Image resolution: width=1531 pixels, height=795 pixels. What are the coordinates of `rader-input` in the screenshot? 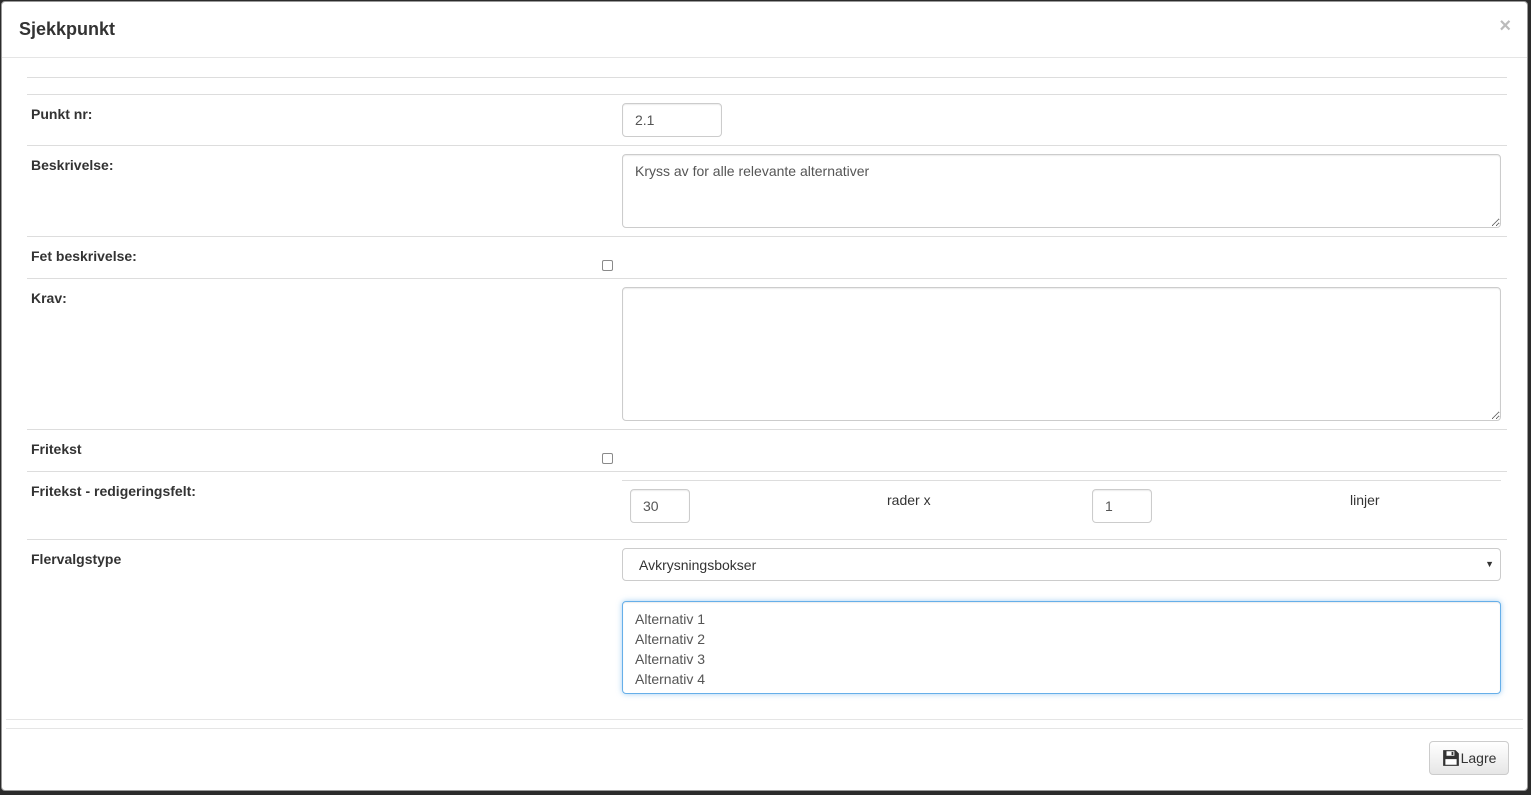 It's located at (660, 506).